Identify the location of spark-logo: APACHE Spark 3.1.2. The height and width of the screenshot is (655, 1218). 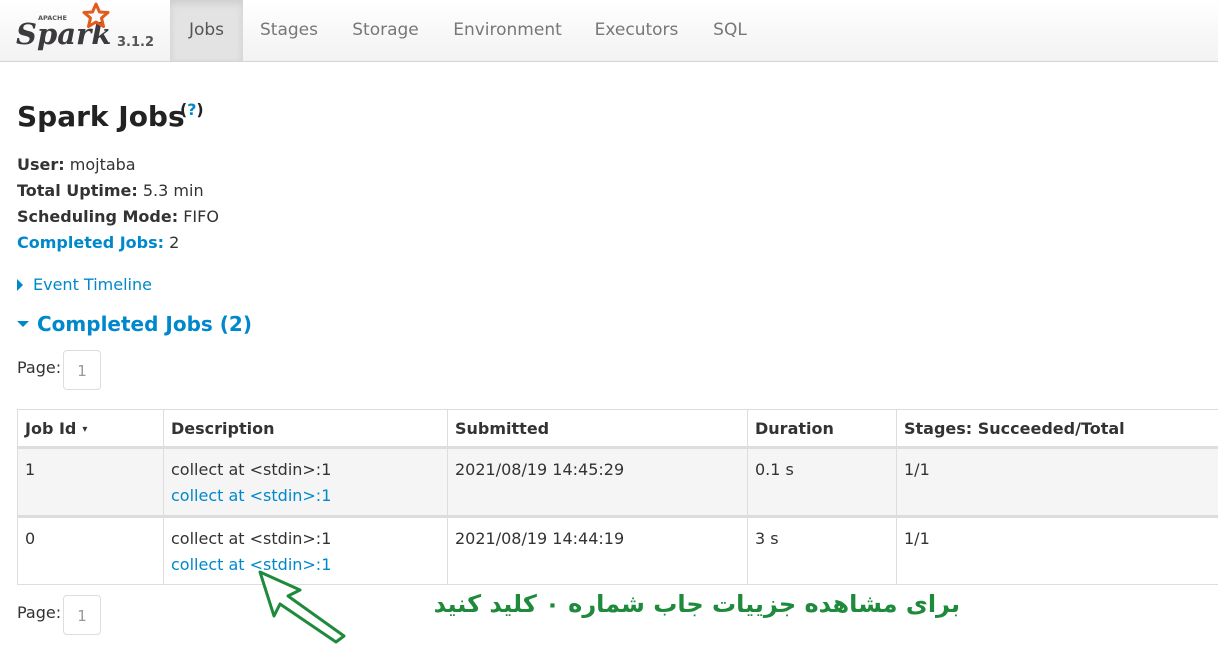
(89, 31).